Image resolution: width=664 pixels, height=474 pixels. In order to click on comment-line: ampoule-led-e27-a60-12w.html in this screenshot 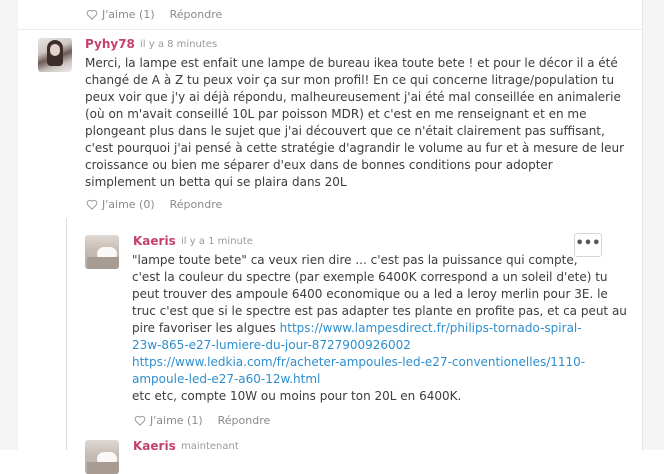, I will do `click(382, 379)`.